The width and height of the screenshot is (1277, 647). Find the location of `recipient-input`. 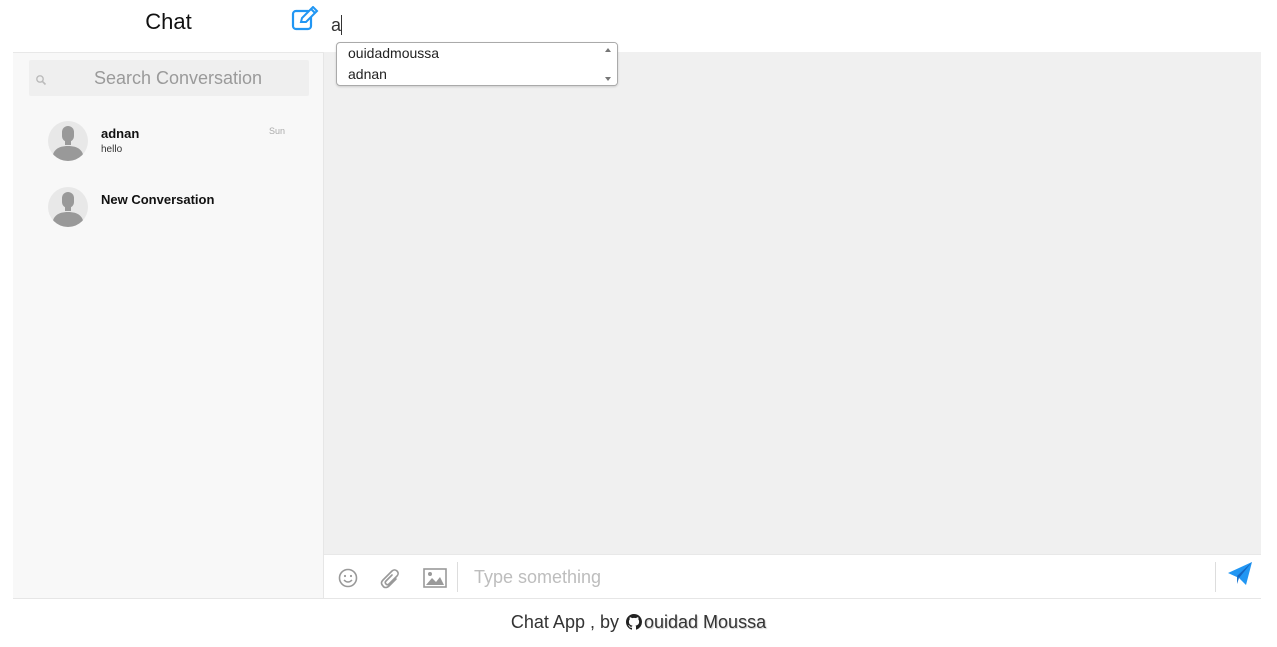

recipient-input is located at coordinates (631, 25).